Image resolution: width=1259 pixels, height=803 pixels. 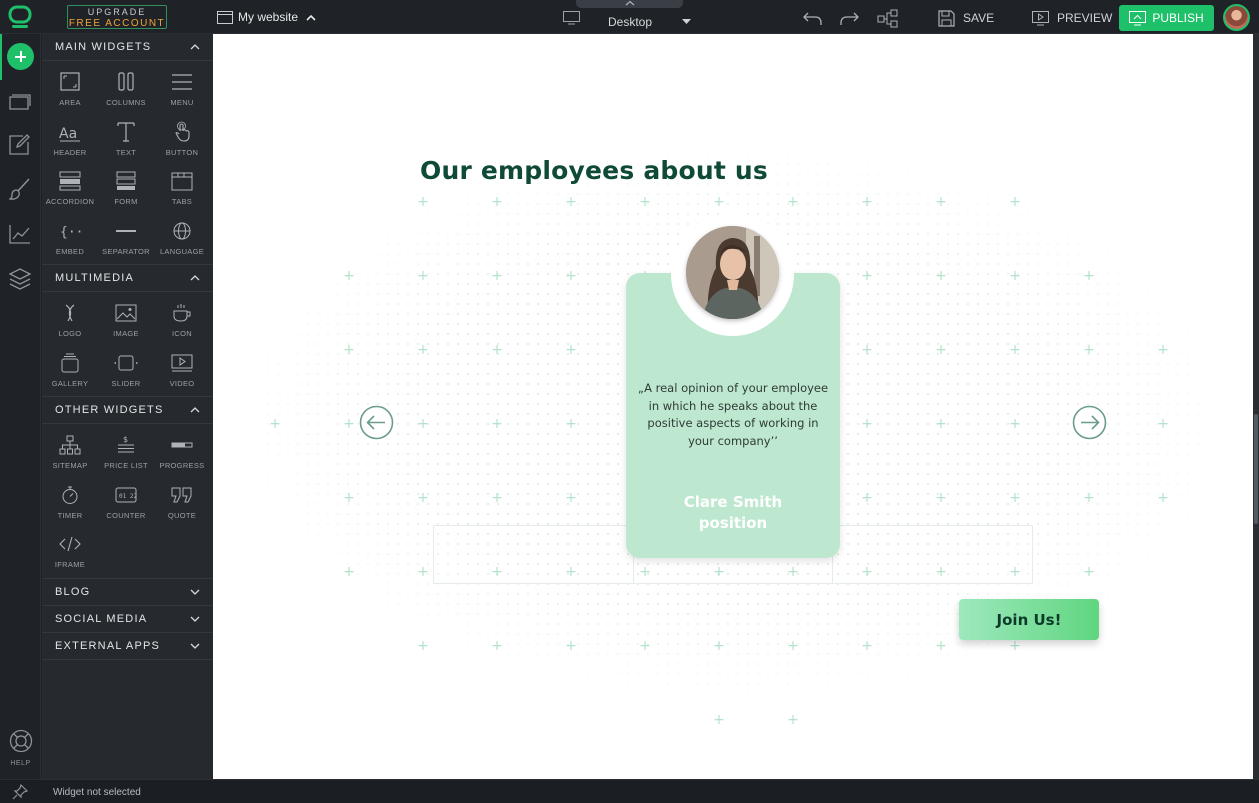 What do you see at coordinates (127, 410) in the screenshot?
I see `section-other-widgets-header: OTHER WIDGETS` at bounding box center [127, 410].